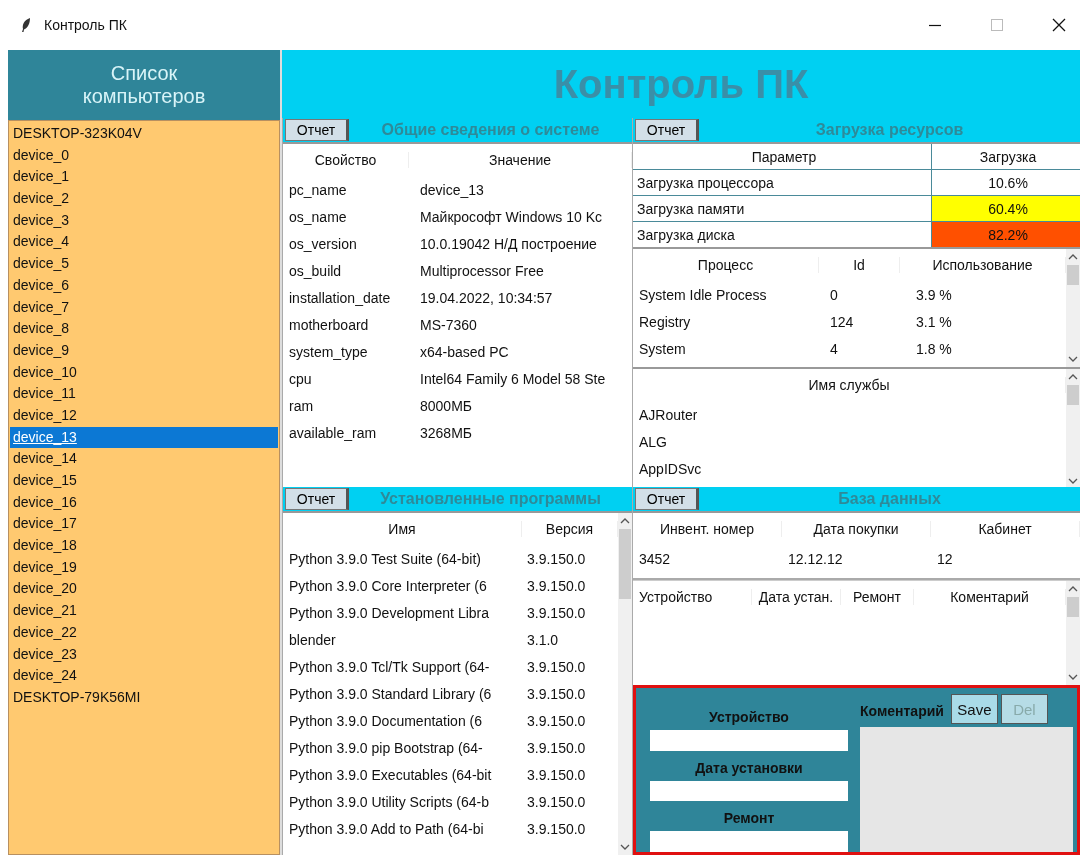 The image size is (1080, 855). What do you see at coordinates (902, 711) in the screenshot?
I see `field-label: Коментарий` at bounding box center [902, 711].